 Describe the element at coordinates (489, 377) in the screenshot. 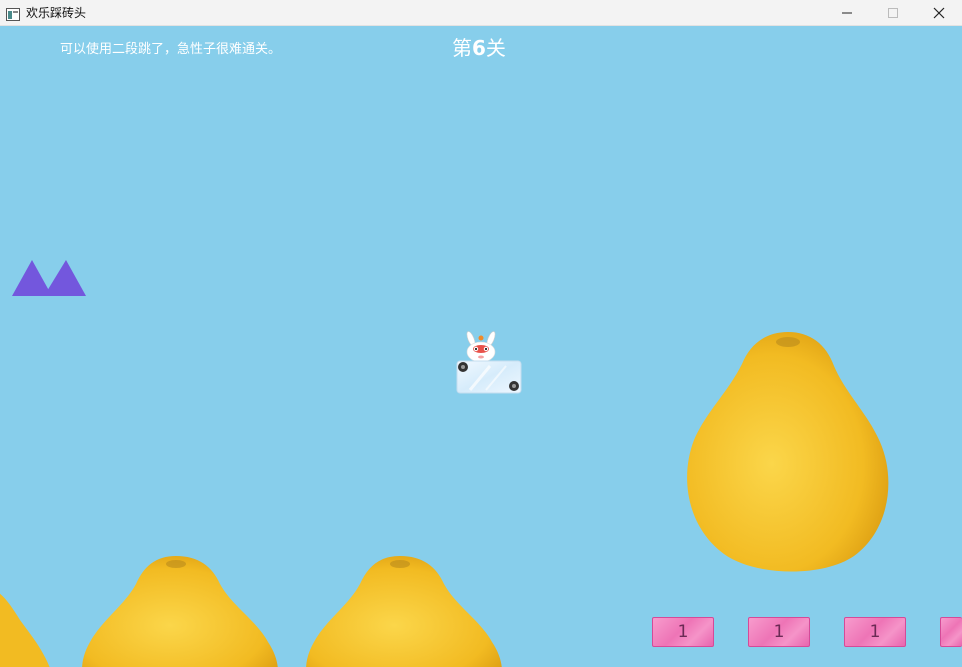

I see `glass-platform` at that location.